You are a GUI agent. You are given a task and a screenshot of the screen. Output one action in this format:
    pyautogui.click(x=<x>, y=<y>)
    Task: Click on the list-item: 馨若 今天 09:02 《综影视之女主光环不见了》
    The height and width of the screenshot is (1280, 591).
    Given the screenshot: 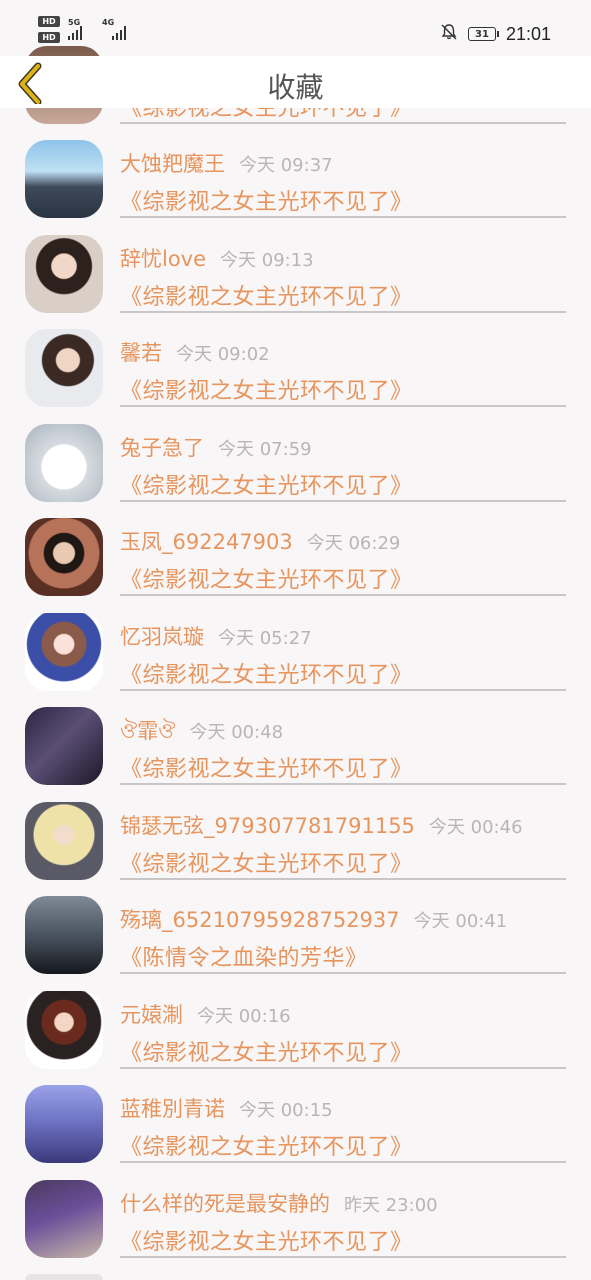 What is the action you would take?
    pyautogui.click(x=295, y=376)
    